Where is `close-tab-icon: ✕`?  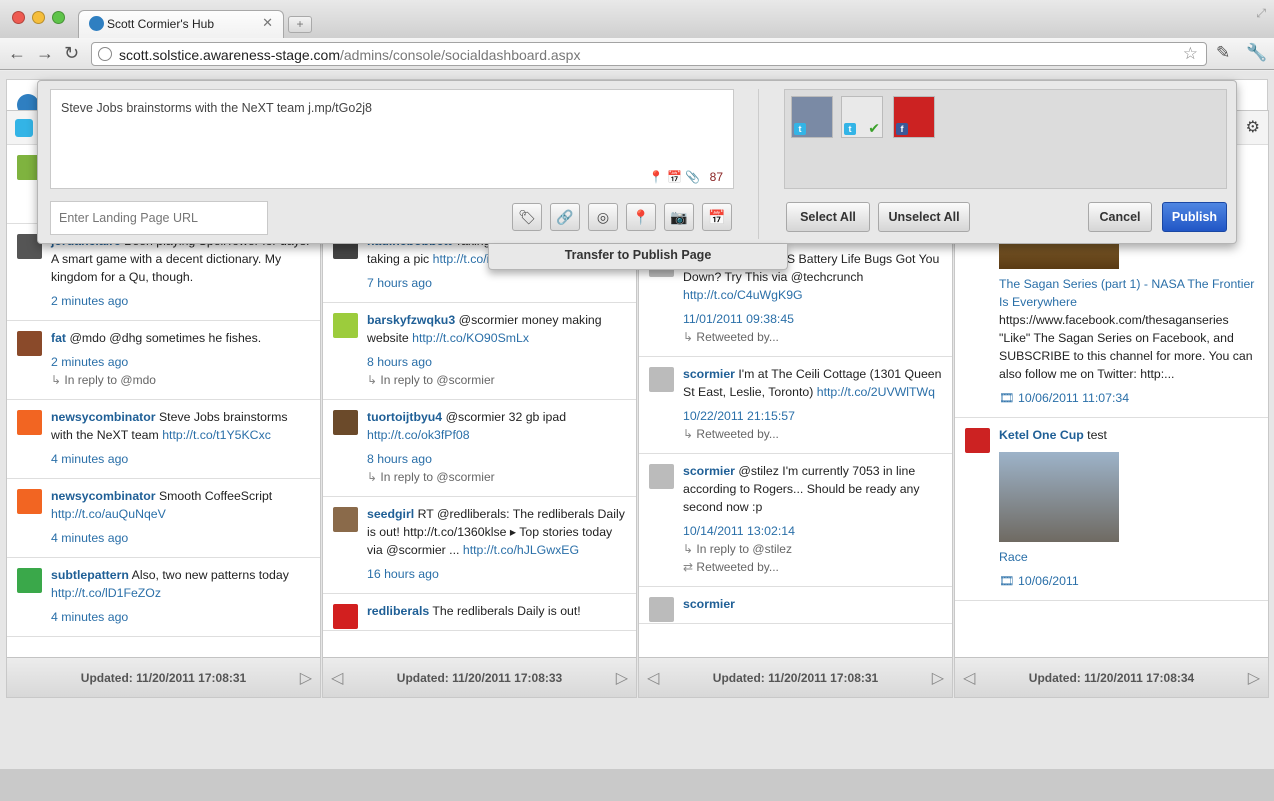
close-tab-icon: ✕ is located at coordinates (267, 23).